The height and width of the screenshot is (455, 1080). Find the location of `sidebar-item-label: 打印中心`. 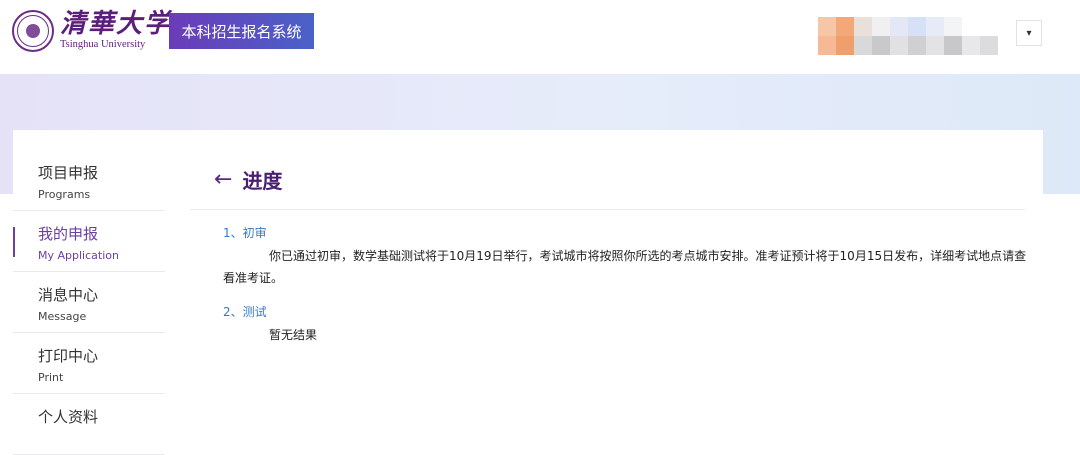

sidebar-item-label: 打印中心 is located at coordinates (68, 356).